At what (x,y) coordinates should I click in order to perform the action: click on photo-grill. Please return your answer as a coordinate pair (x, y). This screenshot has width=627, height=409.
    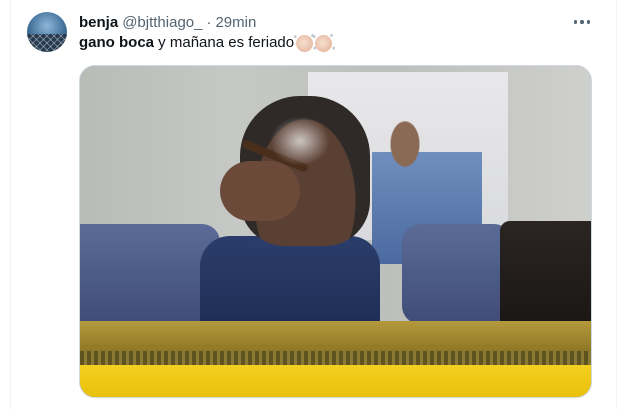
    Looking at the image, I should click on (335, 358).